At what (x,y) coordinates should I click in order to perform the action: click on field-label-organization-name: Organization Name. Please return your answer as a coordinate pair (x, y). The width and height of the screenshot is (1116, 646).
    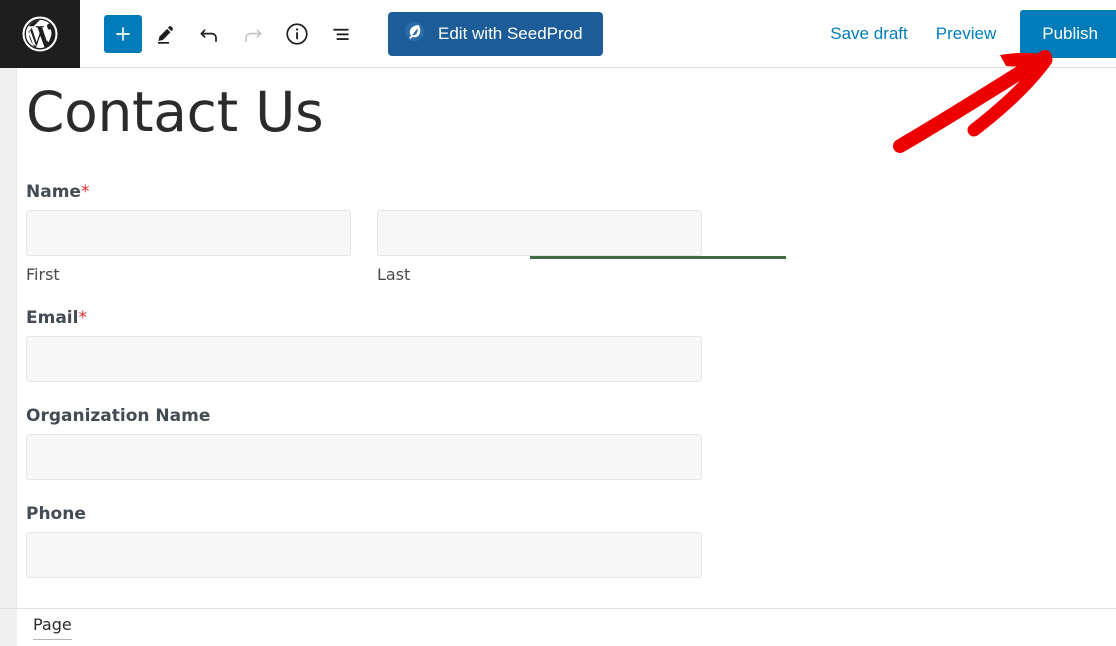
    Looking at the image, I should click on (118, 415).